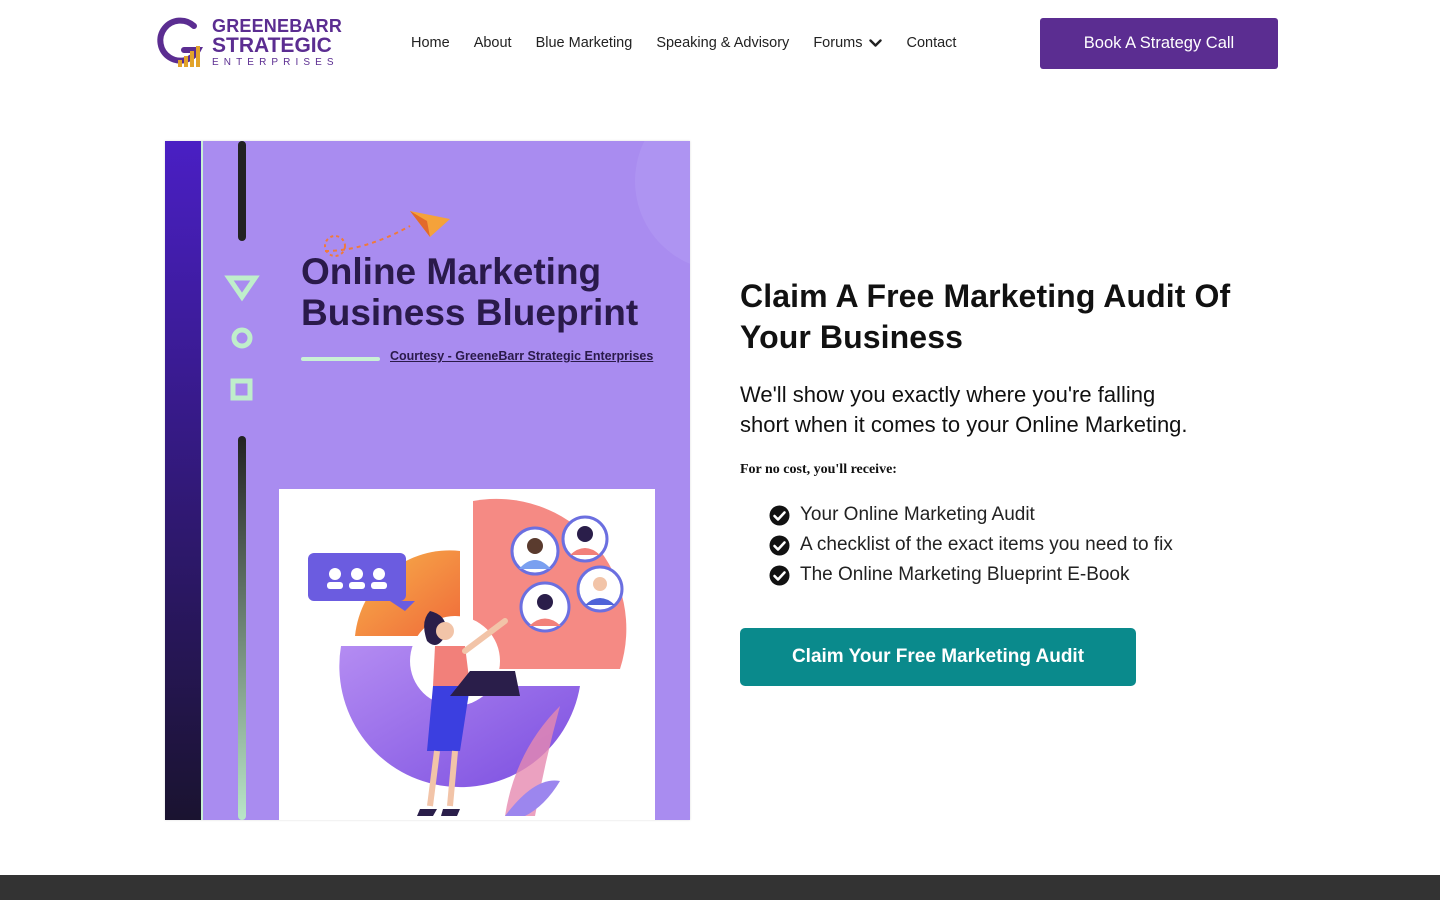  What do you see at coordinates (180, 42) in the screenshot?
I see `logo-mark-icon` at bounding box center [180, 42].